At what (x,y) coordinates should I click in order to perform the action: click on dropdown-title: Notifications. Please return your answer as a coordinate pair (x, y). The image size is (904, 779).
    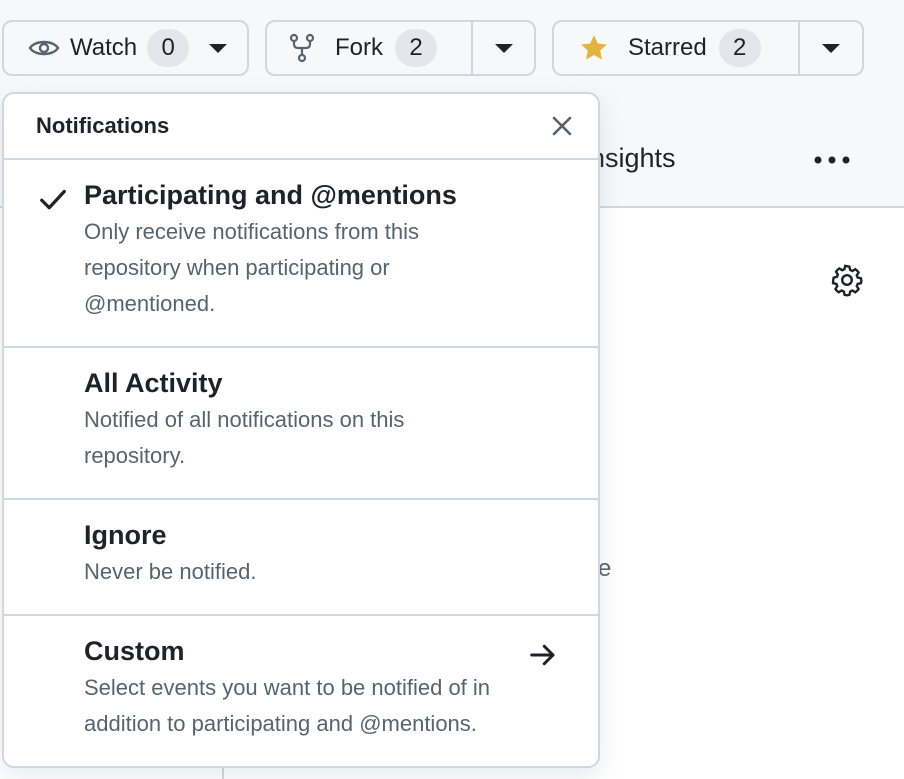
    Looking at the image, I should click on (103, 125).